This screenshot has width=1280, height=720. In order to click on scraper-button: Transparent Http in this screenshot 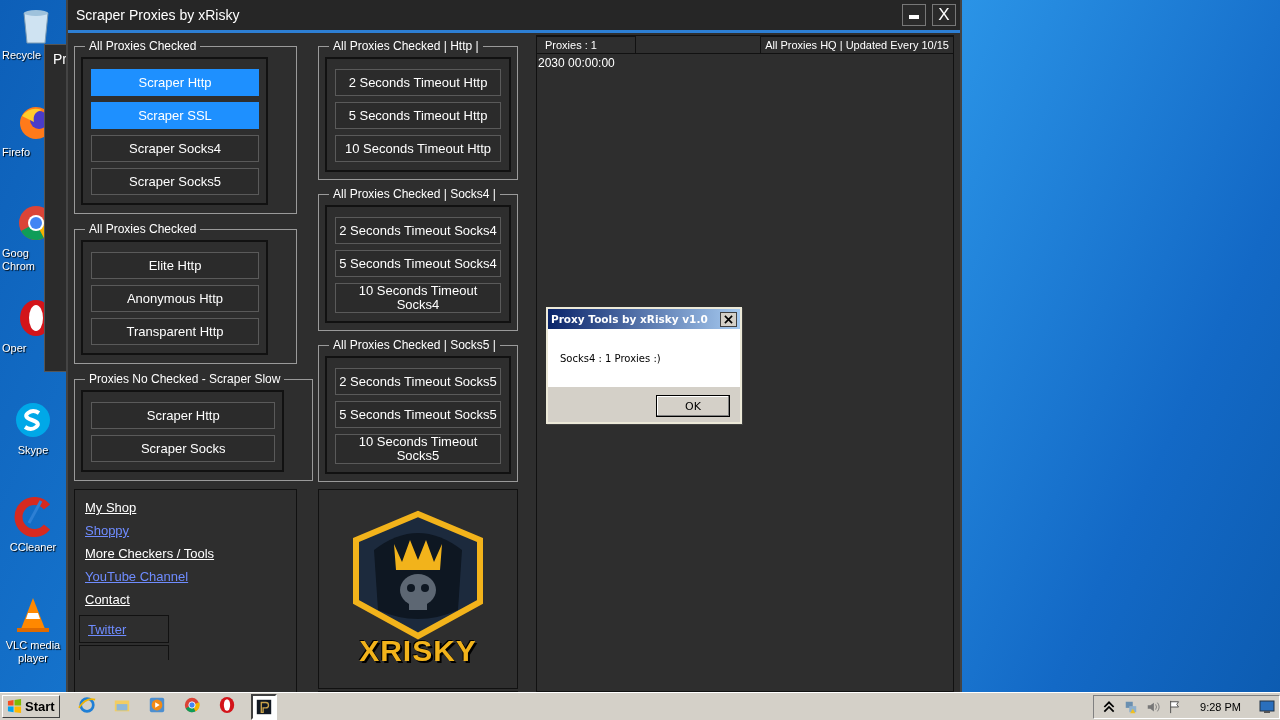, I will do `click(175, 331)`.